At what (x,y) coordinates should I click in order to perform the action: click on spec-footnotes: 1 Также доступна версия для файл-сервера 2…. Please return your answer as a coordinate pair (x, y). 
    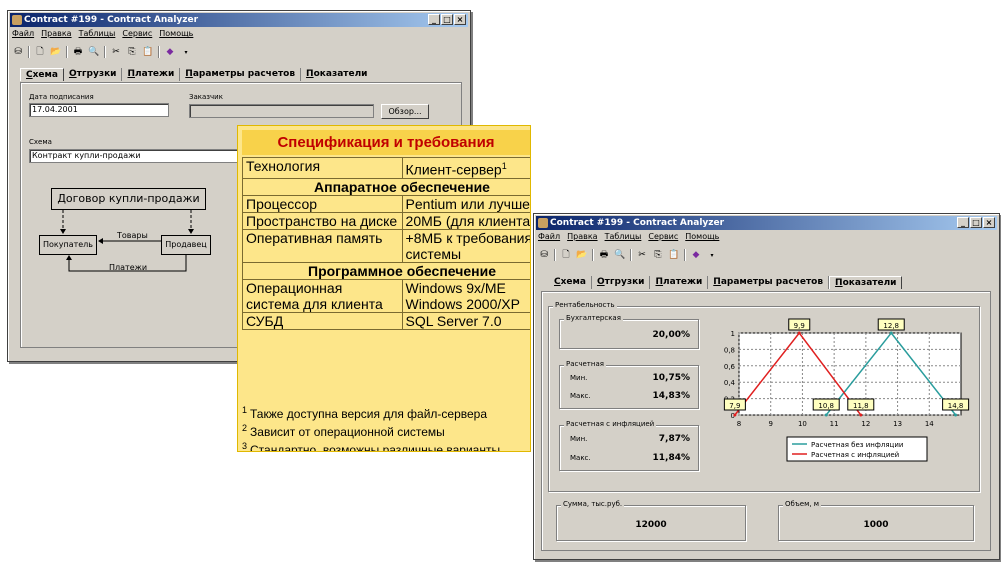
    Looking at the image, I should click on (371, 427).